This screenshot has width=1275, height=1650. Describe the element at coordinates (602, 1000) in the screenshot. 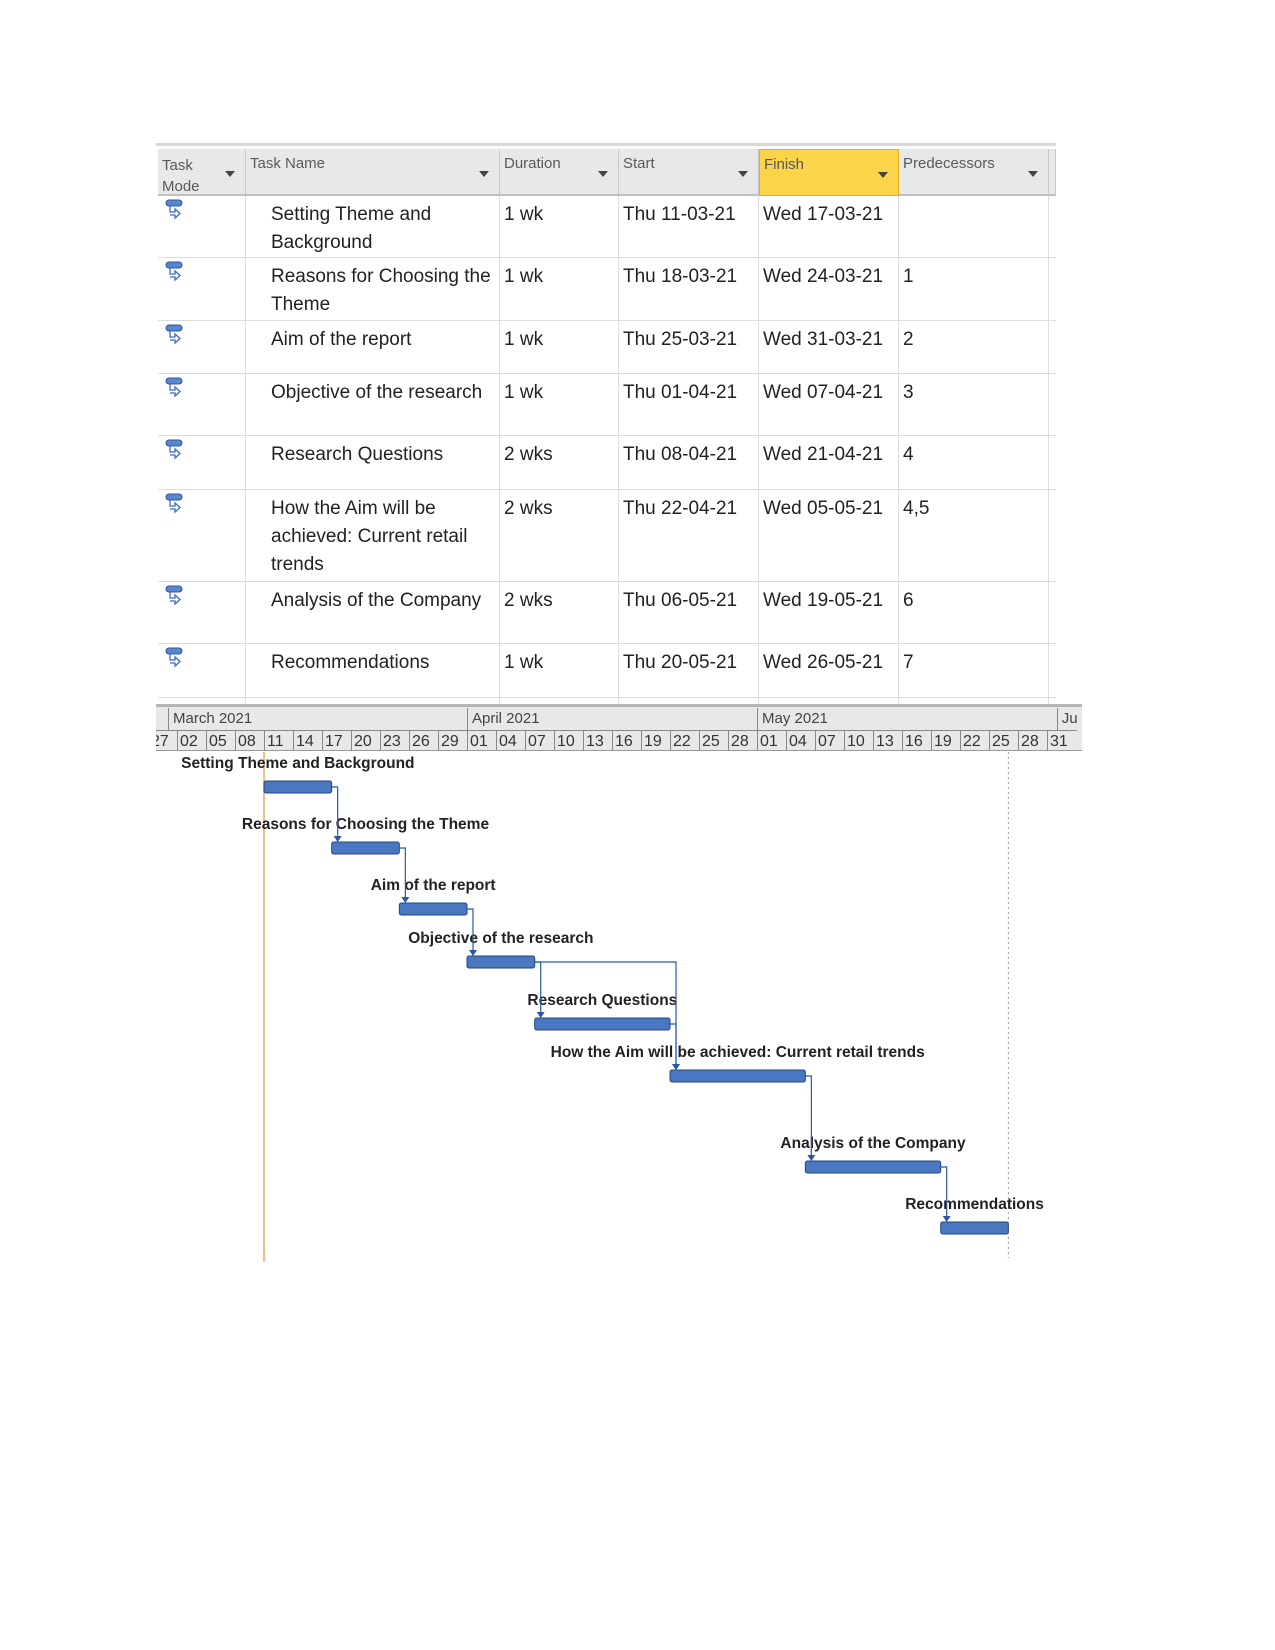

I see `task-bar-label: Research Questions` at that location.